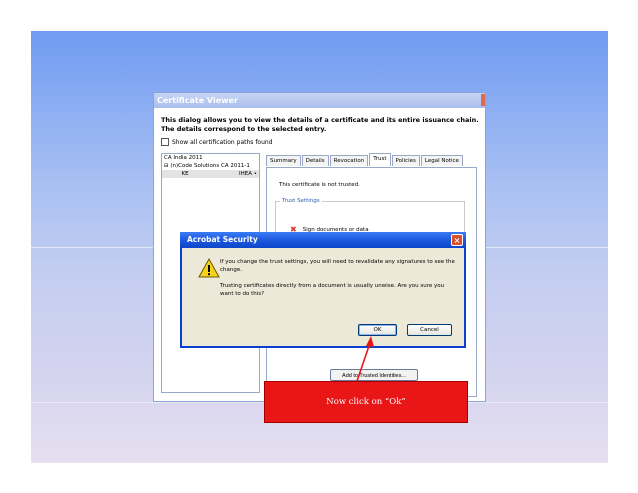  I want to click on show-all-paths-checkbox: Show all certification paths found, so click(217, 142).